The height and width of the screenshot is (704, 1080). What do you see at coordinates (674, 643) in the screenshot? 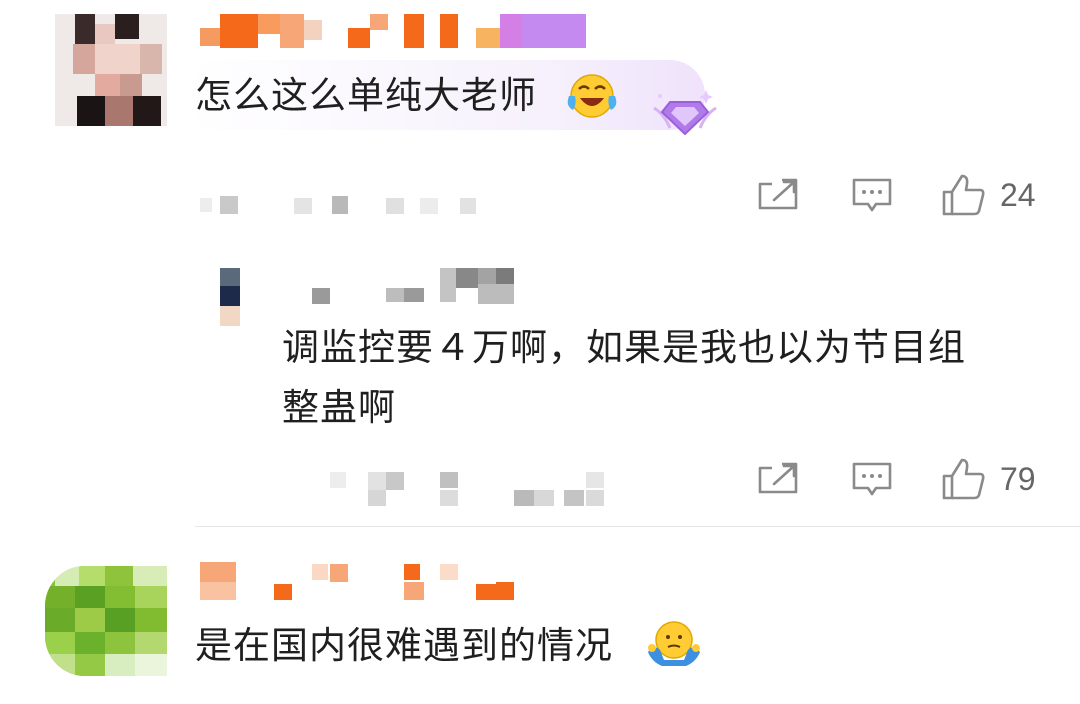
I see `shrugging-emoji` at bounding box center [674, 643].